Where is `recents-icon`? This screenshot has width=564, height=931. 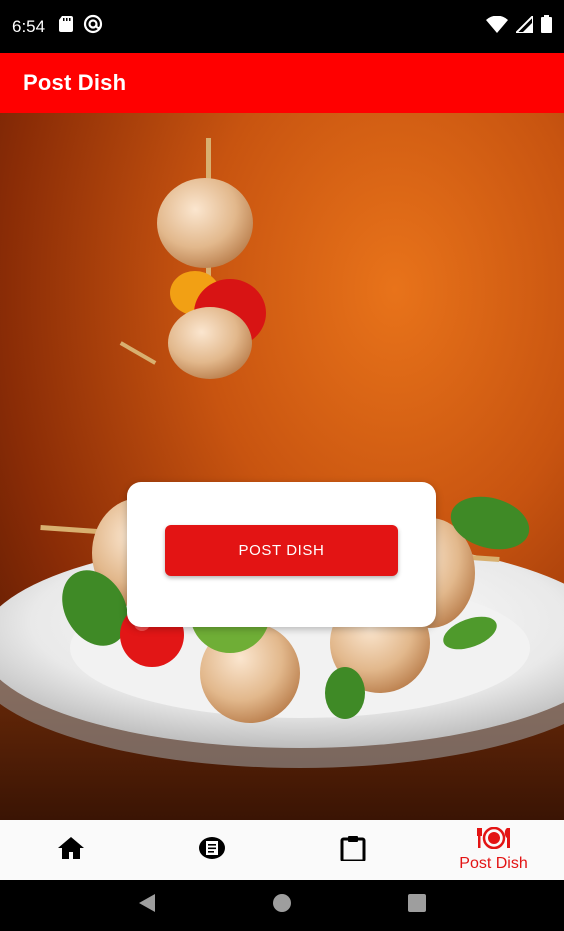 recents-icon is located at coordinates (417, 905).